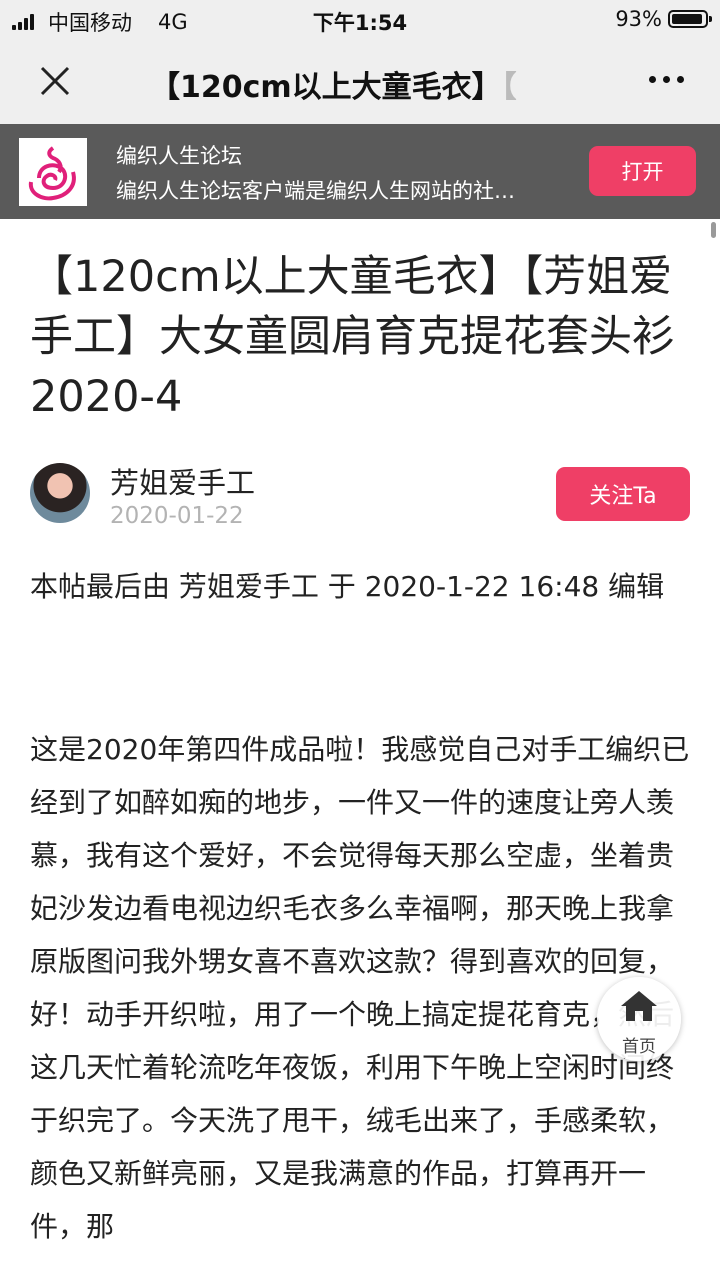 The image size is (720, 1280). I want to click on battery-icon, so click(690, 19).